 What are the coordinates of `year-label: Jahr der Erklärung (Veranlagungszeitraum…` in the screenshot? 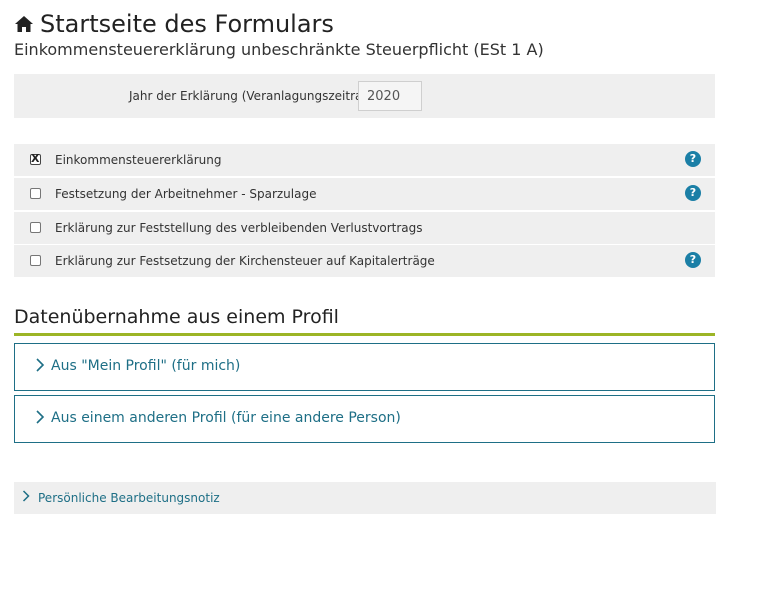 It's located at (258, 96).